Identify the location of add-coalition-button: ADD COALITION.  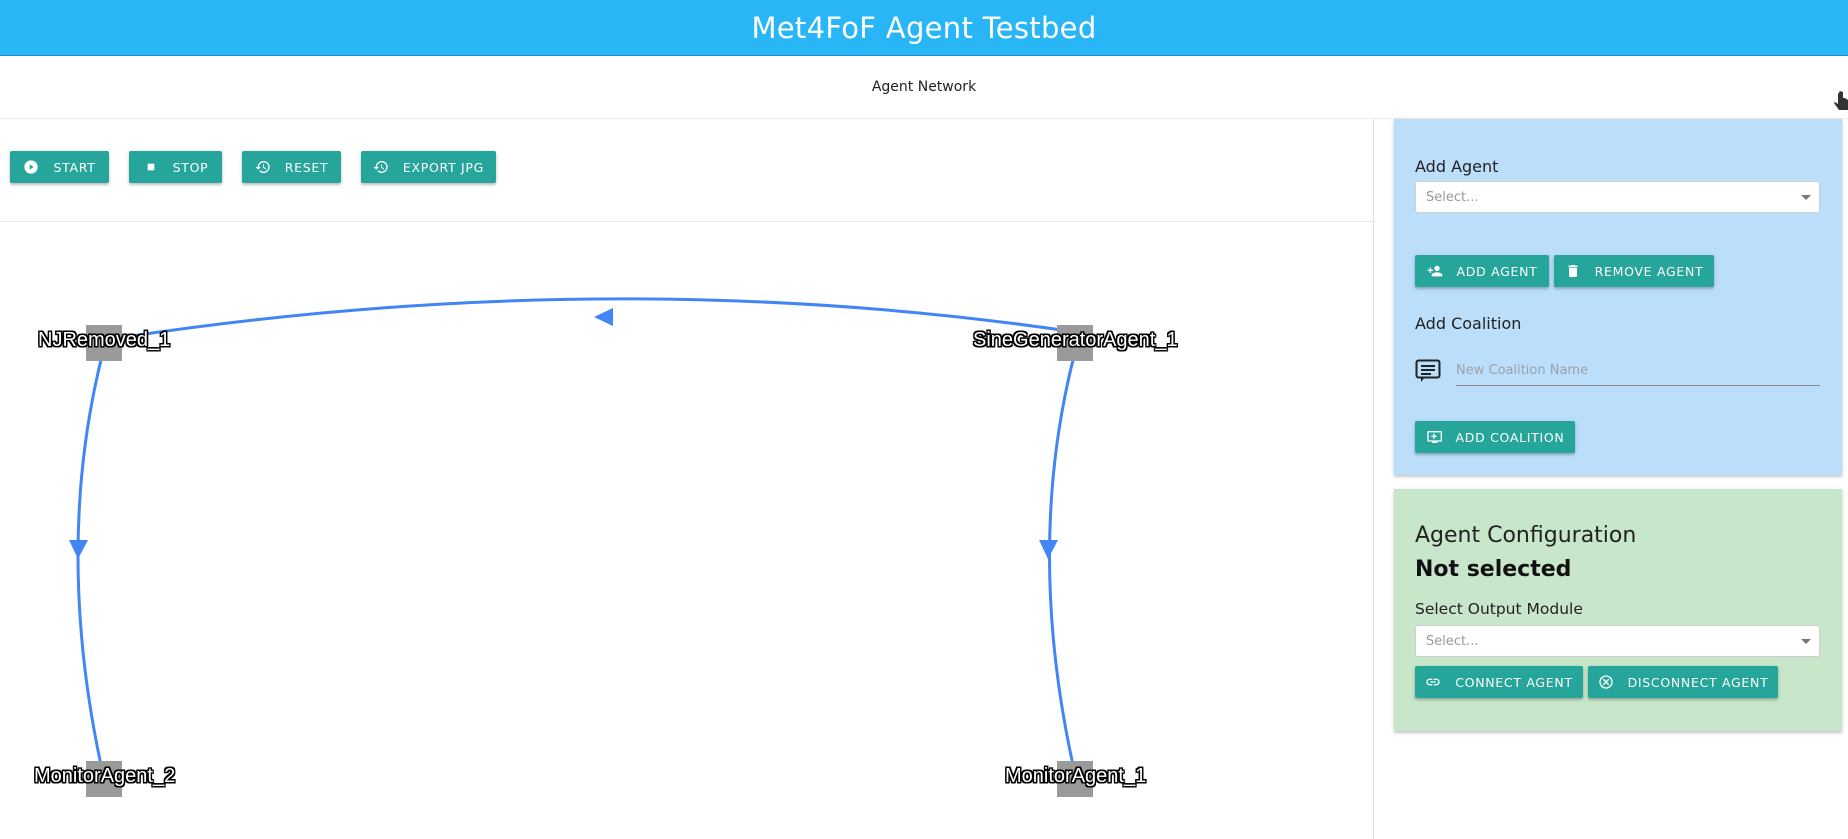
(1495, 437).